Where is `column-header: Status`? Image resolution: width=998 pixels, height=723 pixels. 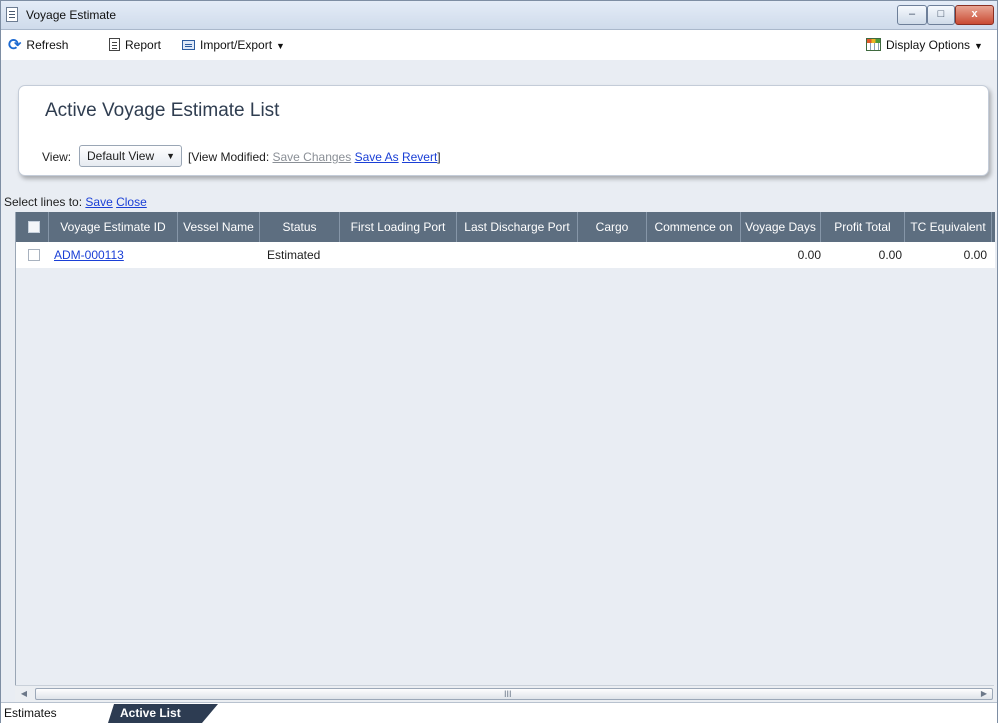
column-header: Status is located at coordinates (300, 227).